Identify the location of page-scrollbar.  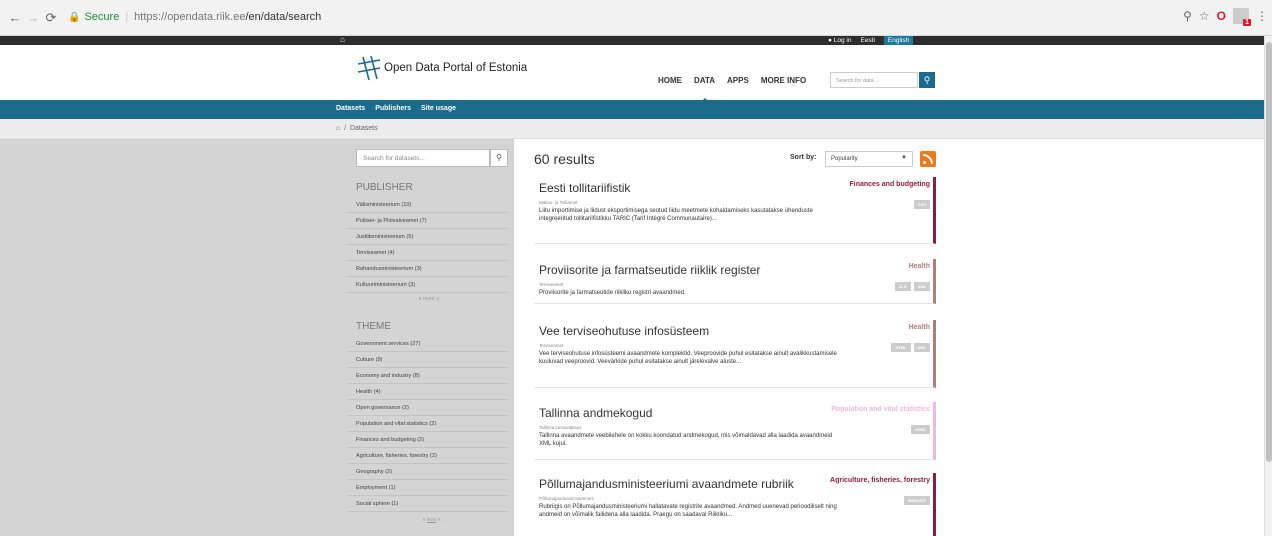
(1268, 286).